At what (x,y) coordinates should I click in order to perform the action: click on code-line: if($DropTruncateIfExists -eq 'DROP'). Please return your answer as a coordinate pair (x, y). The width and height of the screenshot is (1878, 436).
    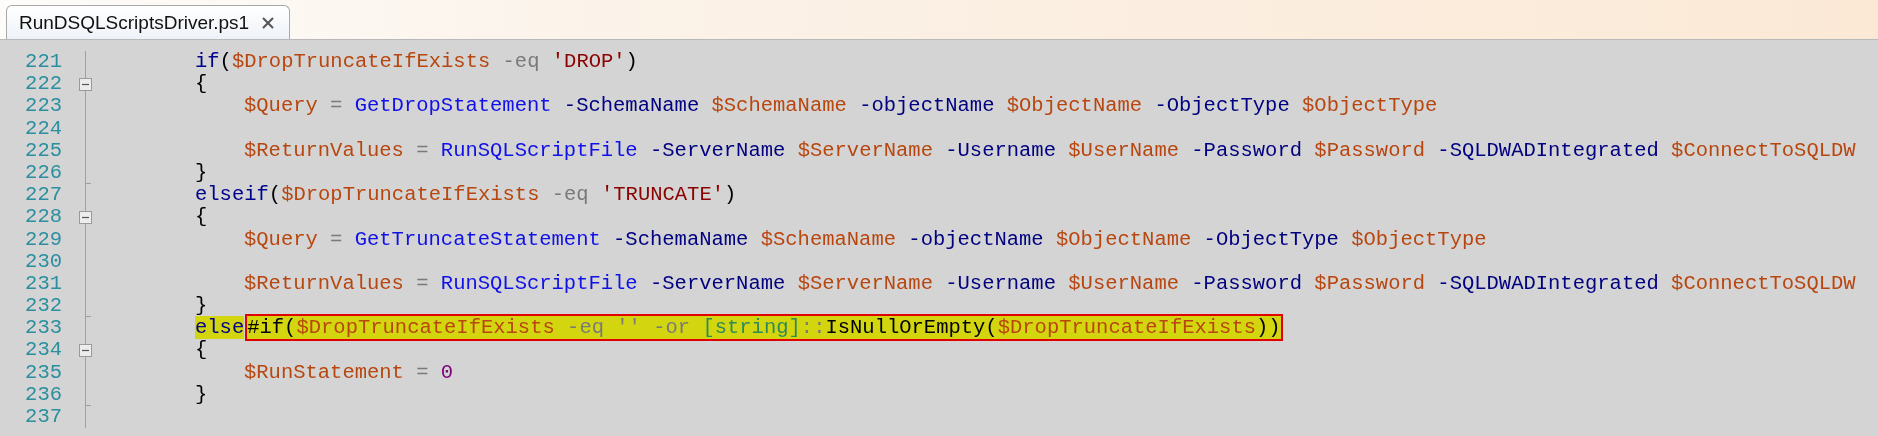
    Looking at the image, I should click on (416, 62).